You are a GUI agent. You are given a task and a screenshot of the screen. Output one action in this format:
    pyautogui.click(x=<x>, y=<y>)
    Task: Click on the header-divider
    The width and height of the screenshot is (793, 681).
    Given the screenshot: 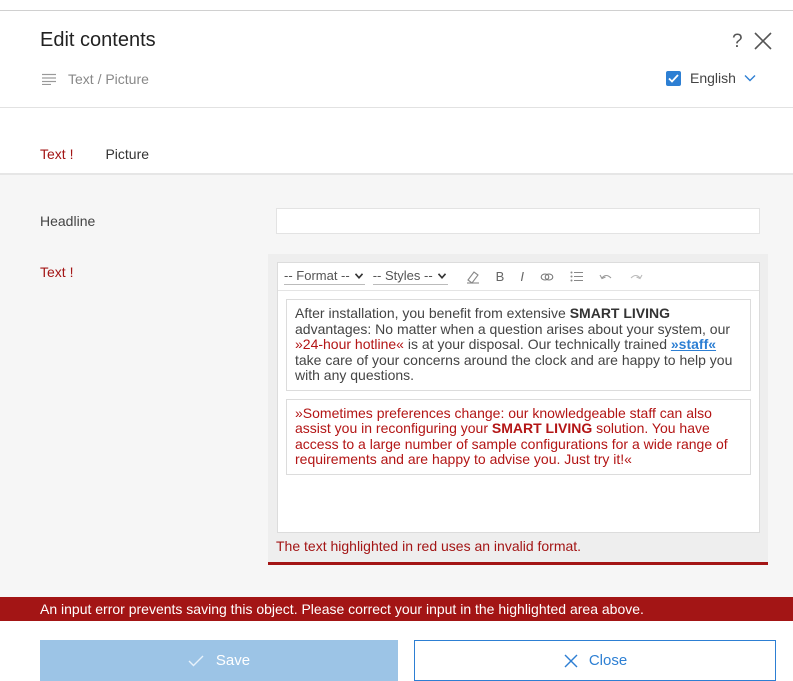 What is the action you would take?
    pyautogui.click(x=396, y=107)
    